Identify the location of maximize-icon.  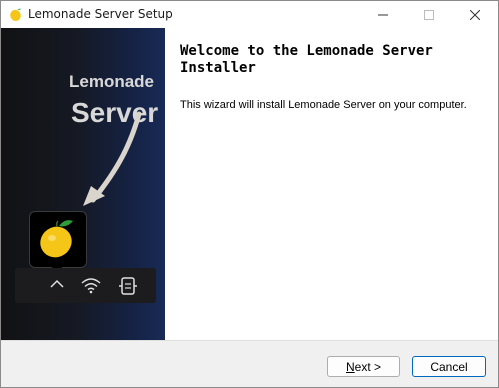
(429, 14).